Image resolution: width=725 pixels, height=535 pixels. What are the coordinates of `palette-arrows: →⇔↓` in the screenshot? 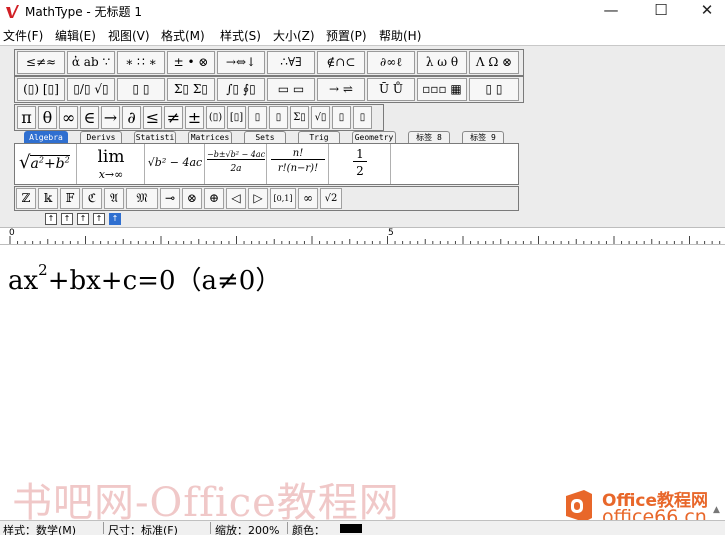 It's located at (241, 62).